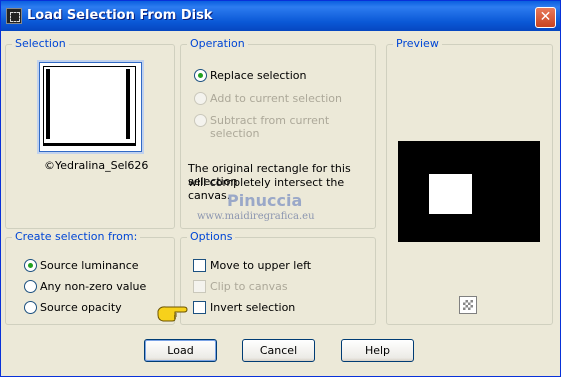 This screenshot has height=377, width=561. I want to click on help-button: Help, so click(377, 350).